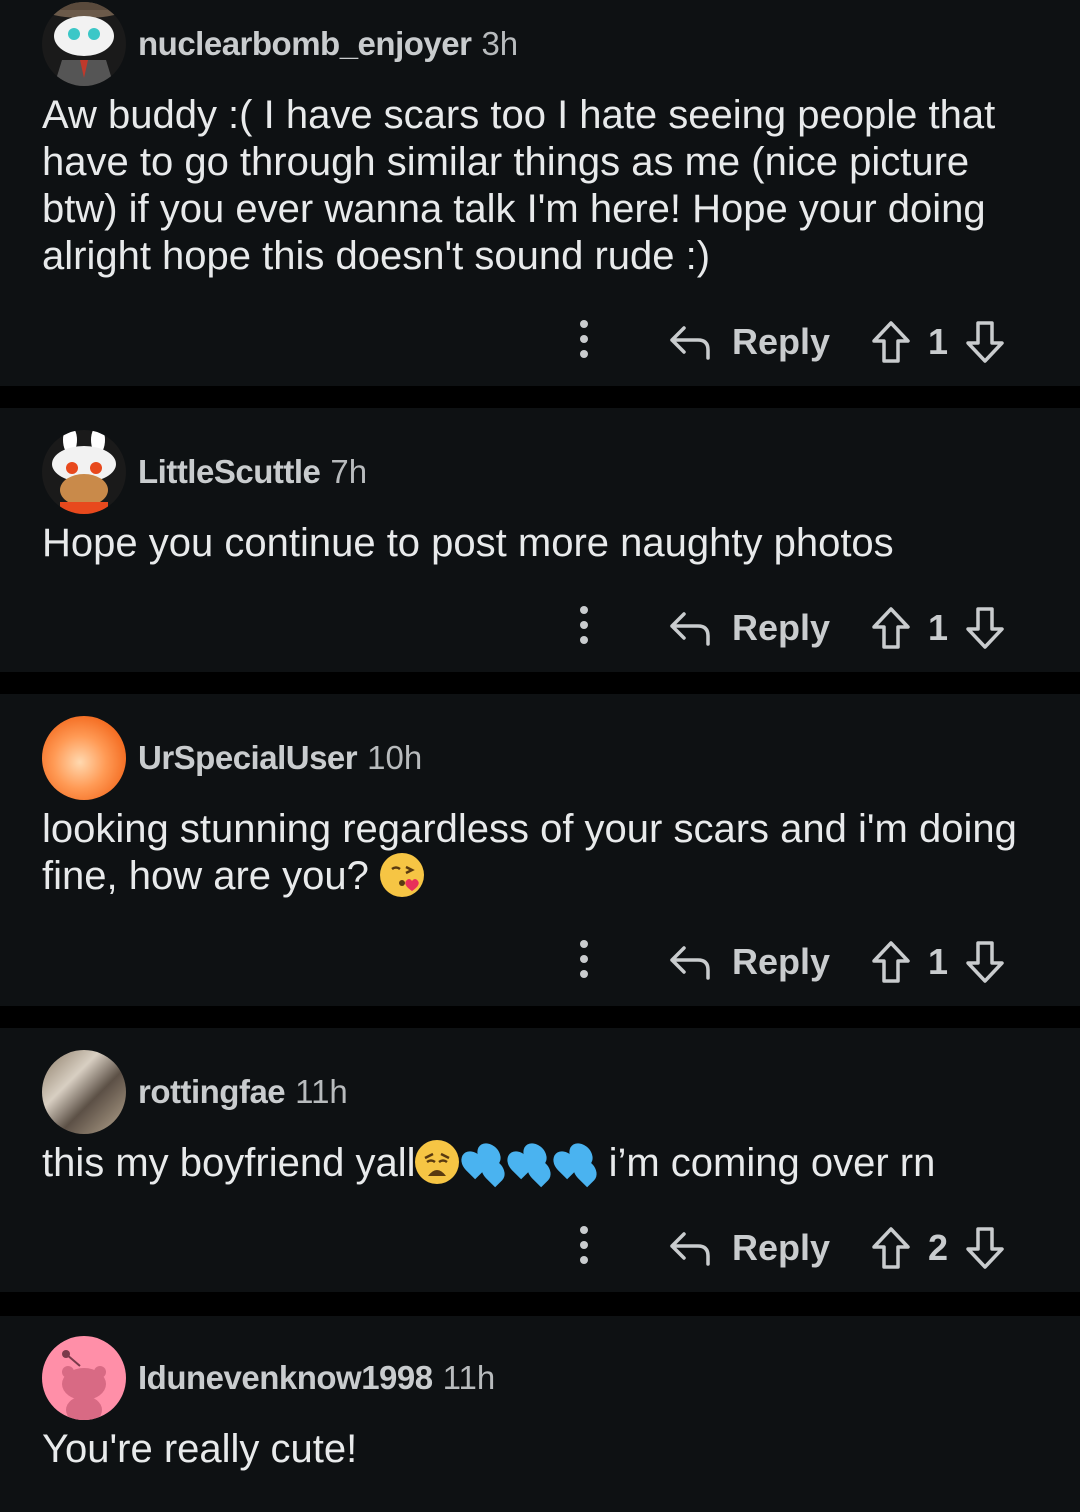 The height and width of the screenshot is (1512, 1080). I want to click on timestamp: 10h, so click(395, 757).